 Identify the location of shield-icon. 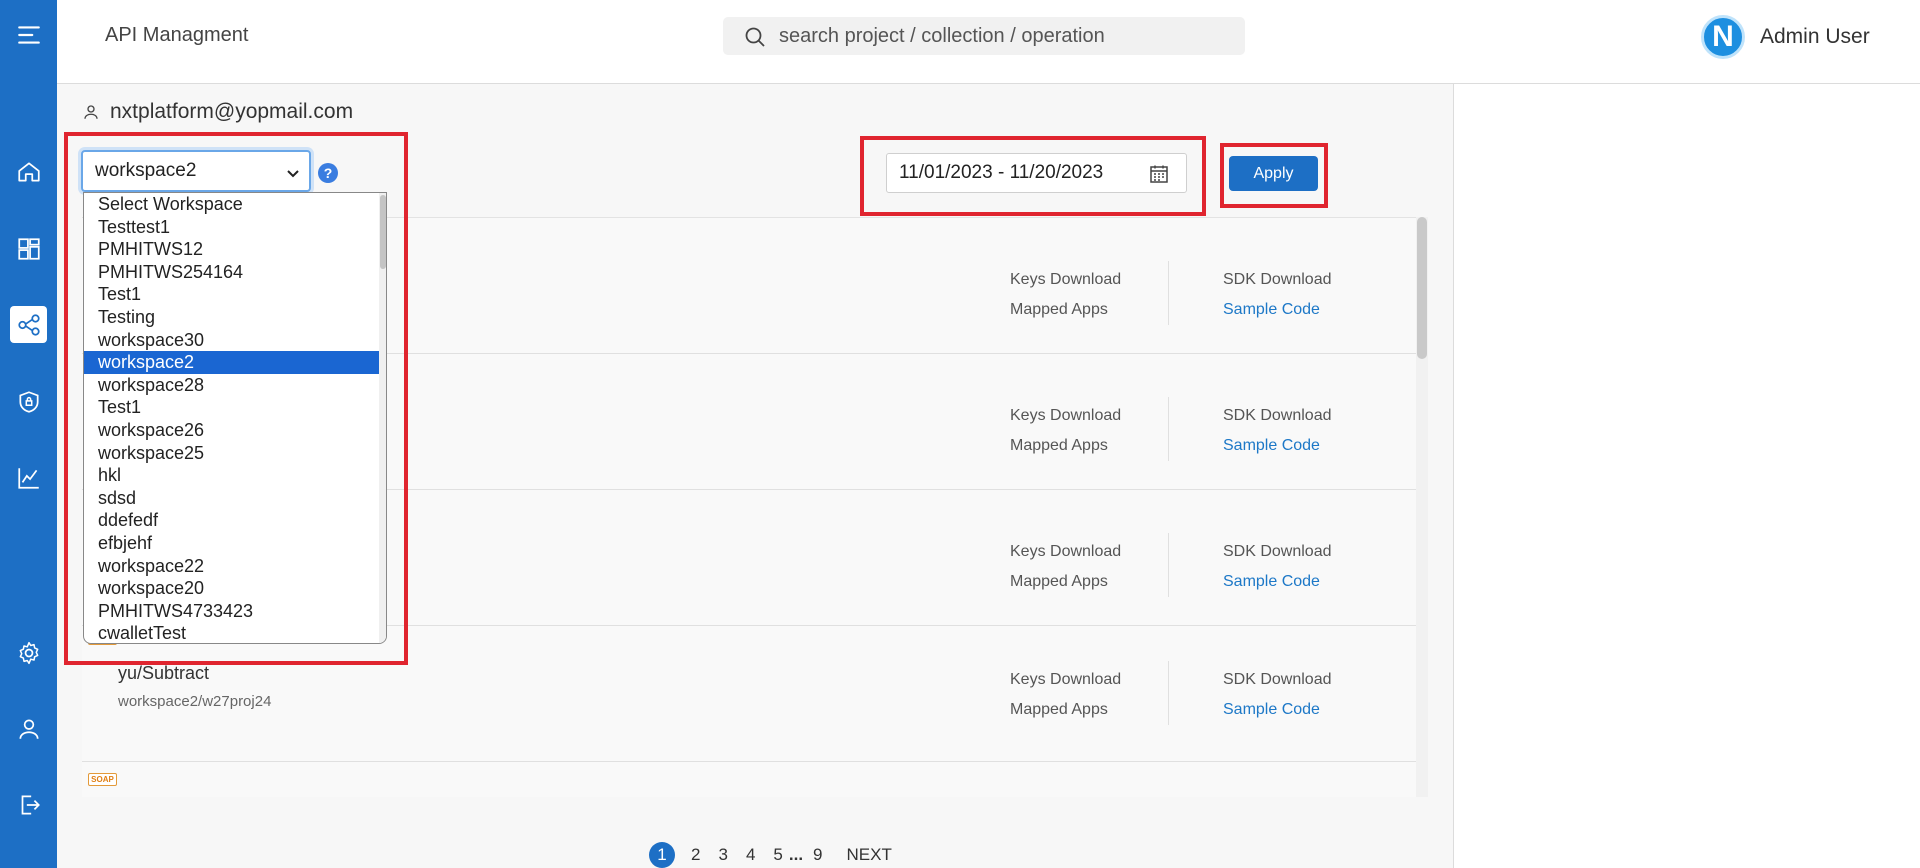
(28, 401).